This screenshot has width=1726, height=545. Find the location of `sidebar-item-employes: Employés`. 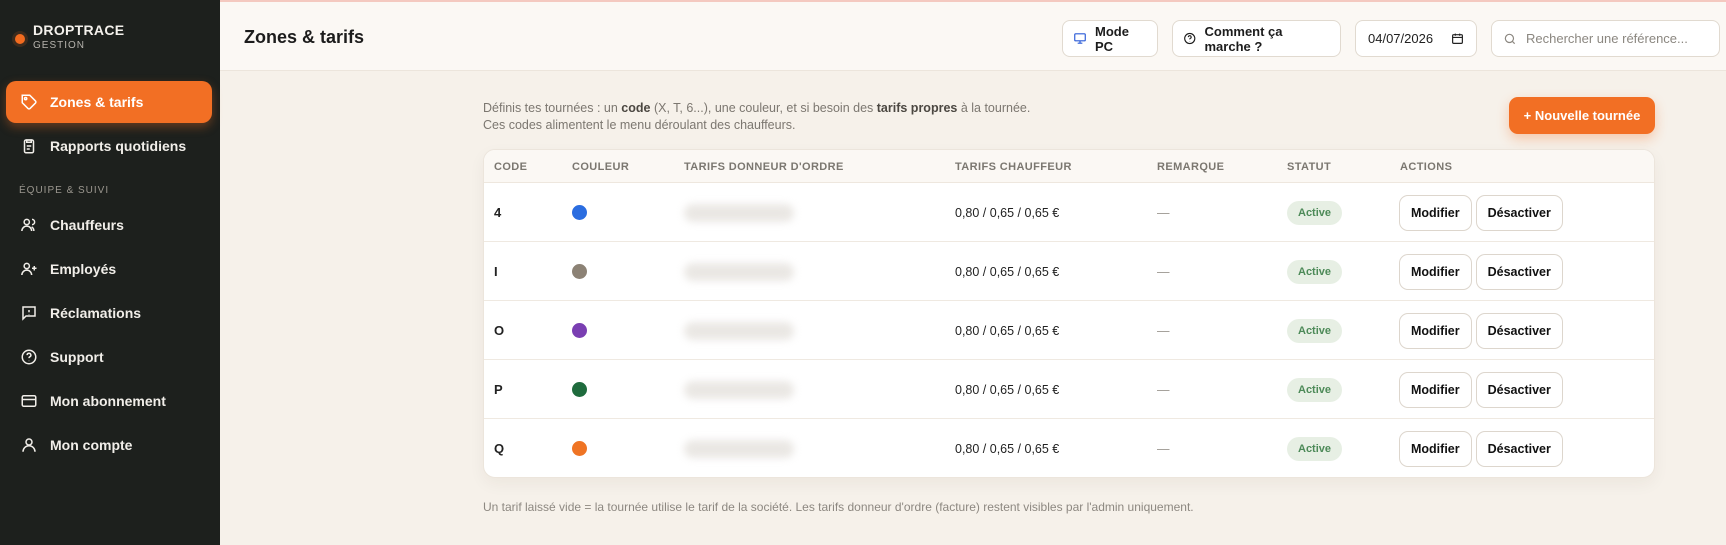

sidebar-item-employes: Employés is located at coordinates (109, 269).